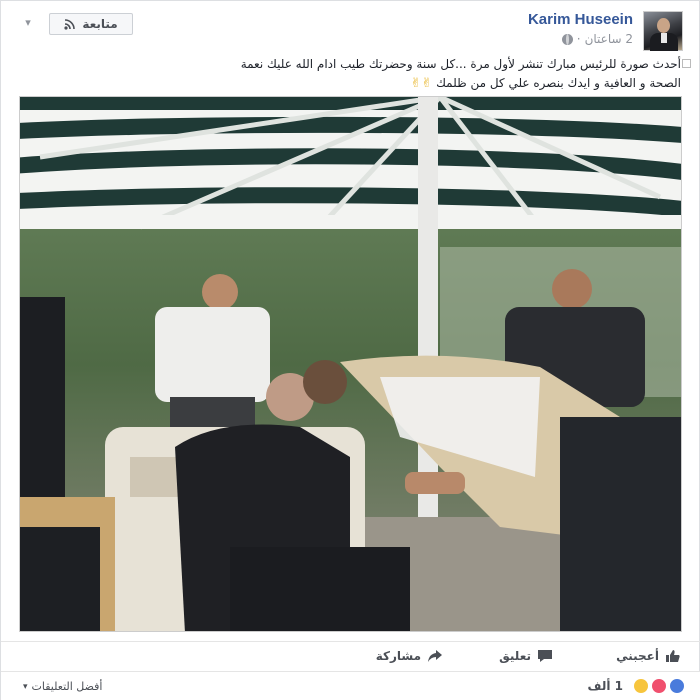  I want to click on victory-emoji-icon: ✌✌, so click(421, 83).